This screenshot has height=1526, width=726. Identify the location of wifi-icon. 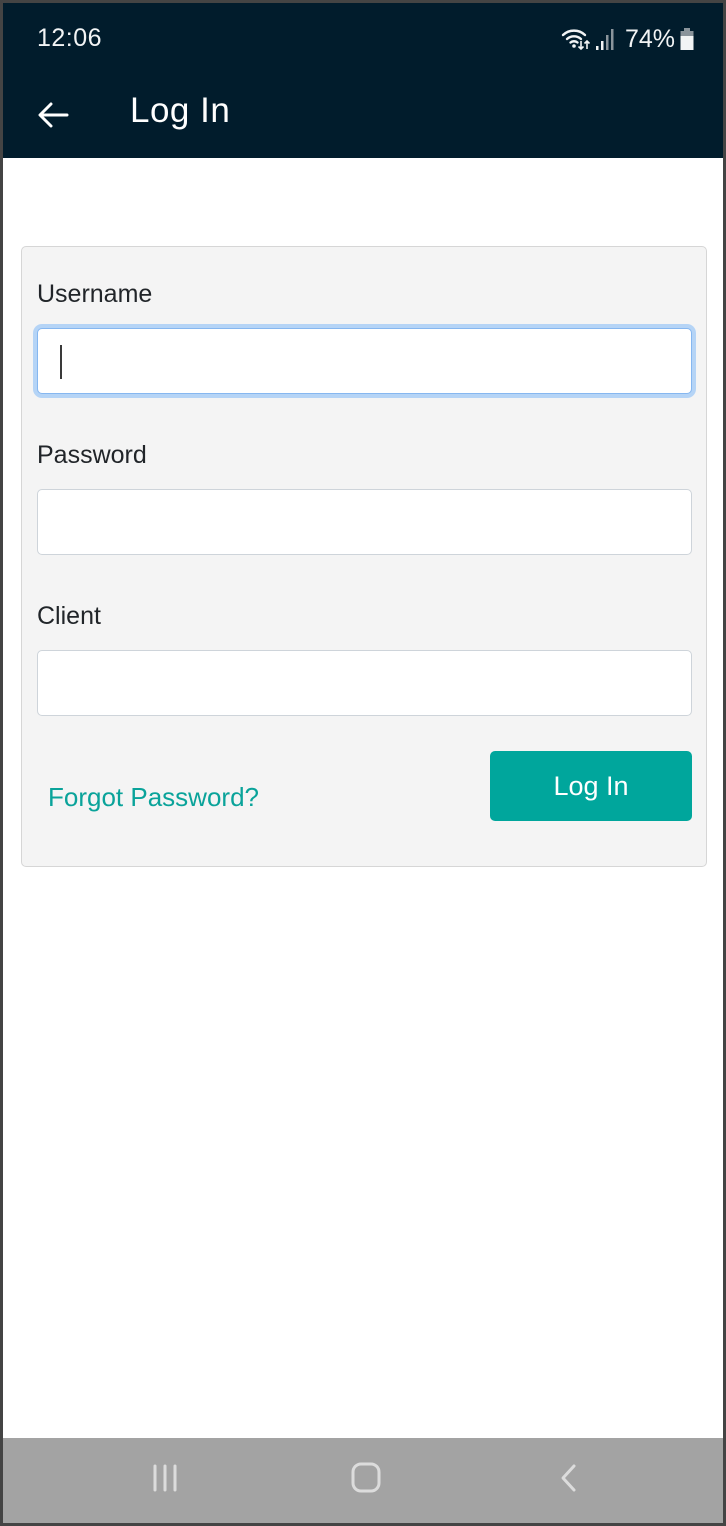
(576, 39).